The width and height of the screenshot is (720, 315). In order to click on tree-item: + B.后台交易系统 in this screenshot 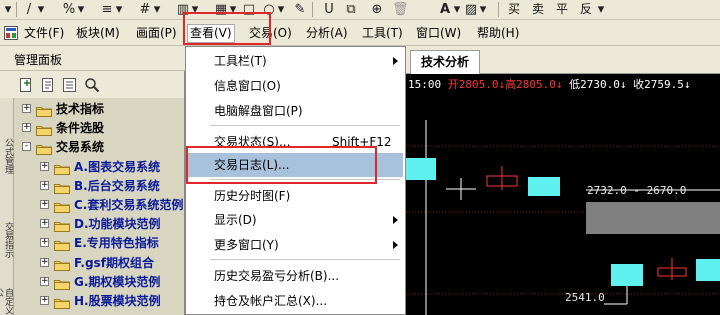, I will do `click(99, 186)`.